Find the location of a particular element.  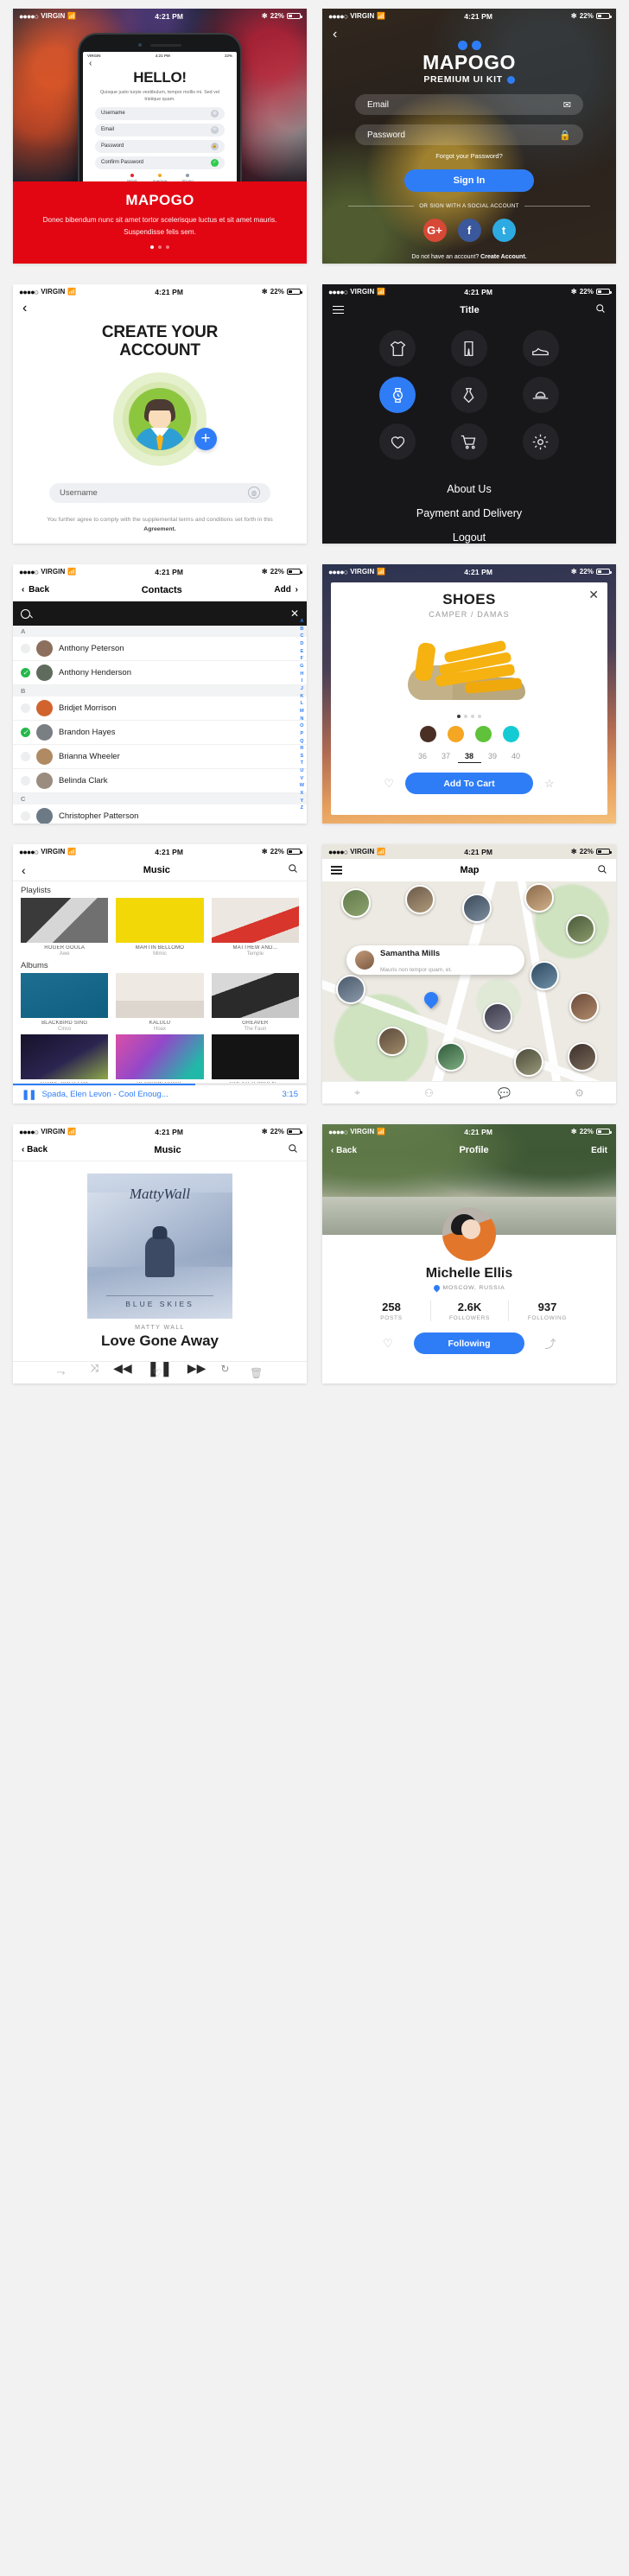

list-item: Anthony Peterson is located at coordinates (160, 649).